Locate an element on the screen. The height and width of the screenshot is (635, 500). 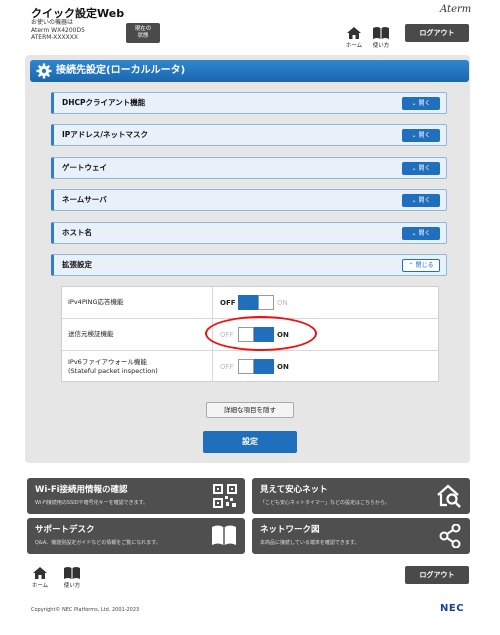
device-info: お使いの機器は Aterm WX4200D5 ATERM-XXXXXX is located at coordinates (58, 30).